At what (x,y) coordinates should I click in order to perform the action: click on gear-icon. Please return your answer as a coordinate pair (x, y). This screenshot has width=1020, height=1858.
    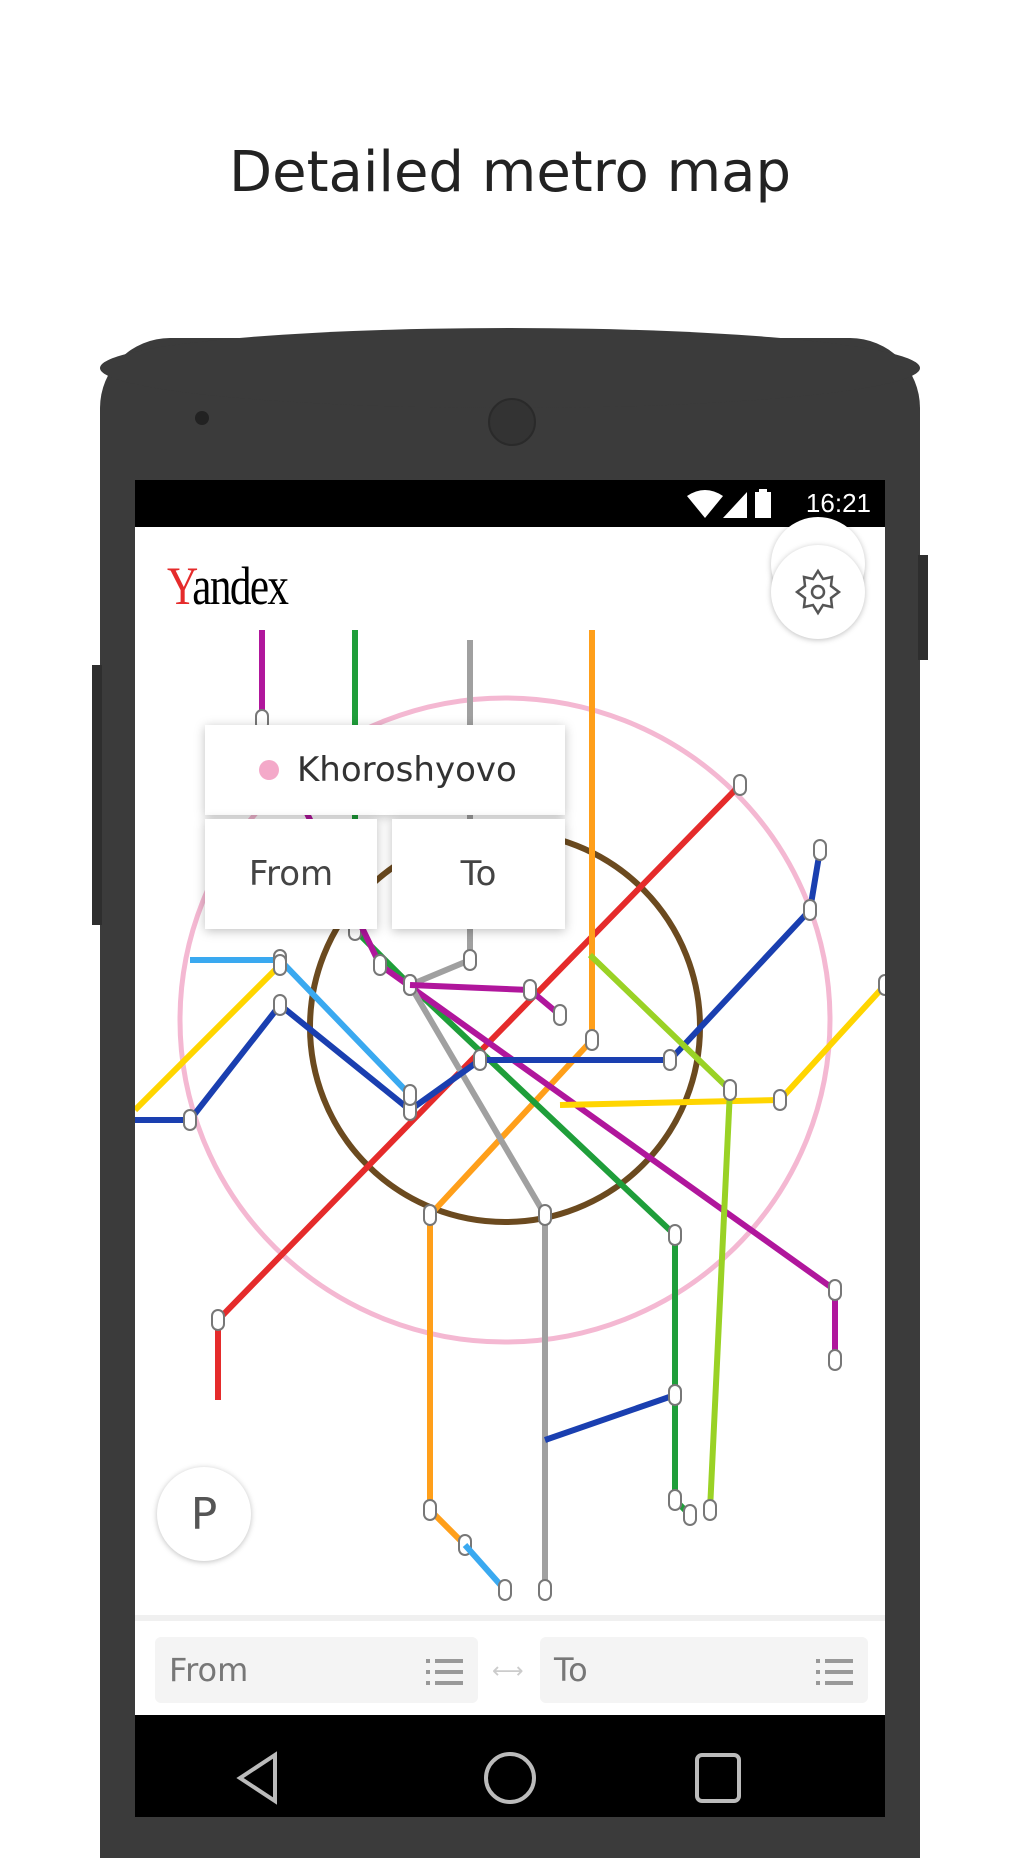
    Looking at the image, I should click on (818, 592).